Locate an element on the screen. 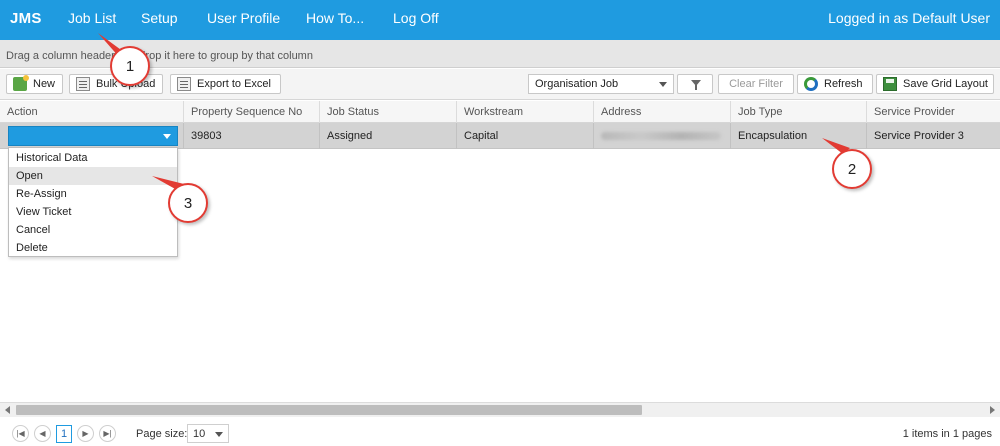 This screenshot has height=446, width=1000. cell-address is located at coordinates (662, 136).